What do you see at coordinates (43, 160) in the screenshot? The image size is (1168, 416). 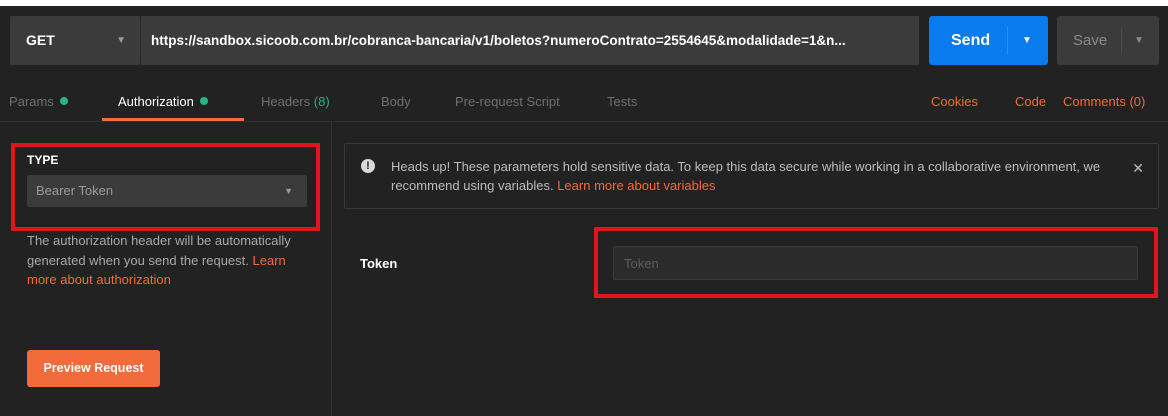 I see `type-label: TYPE` at bounding box center [43, 160].